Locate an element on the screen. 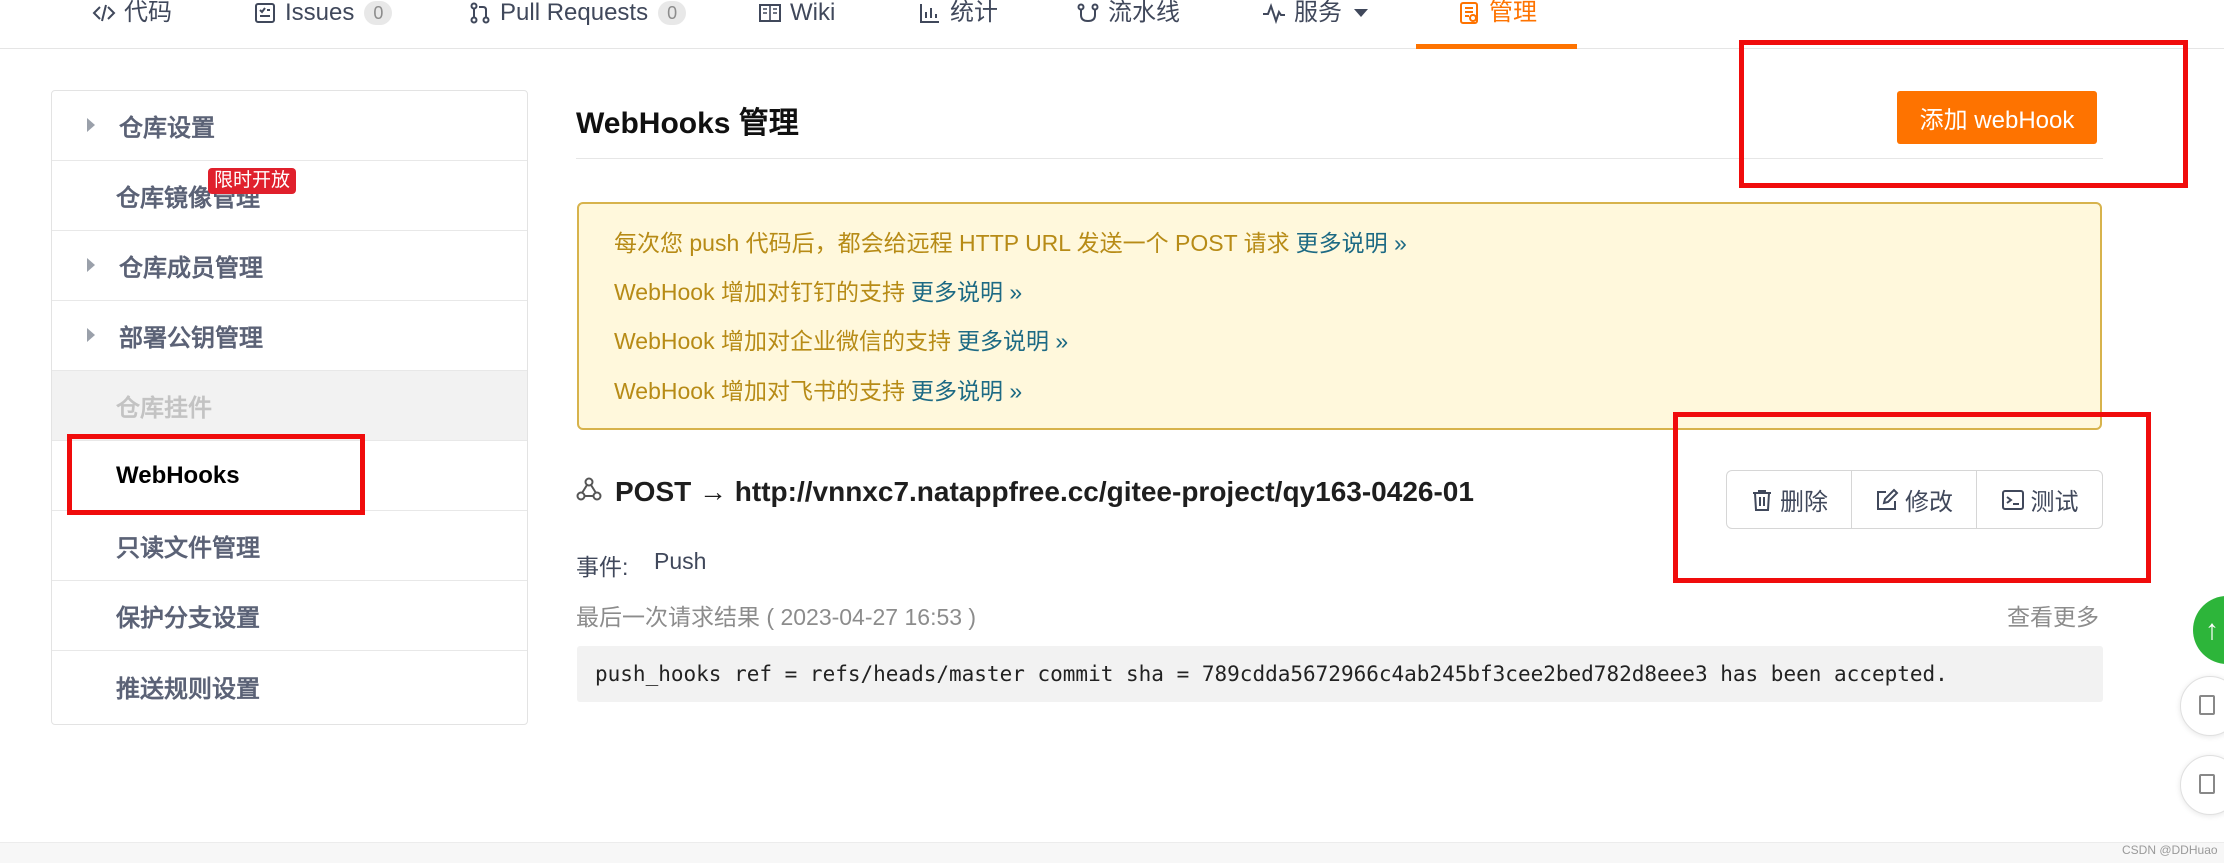  last-request-result: 最后一次请求结果 ( 2023-04-27 16:53 ) is located at coordinates (776, 617).